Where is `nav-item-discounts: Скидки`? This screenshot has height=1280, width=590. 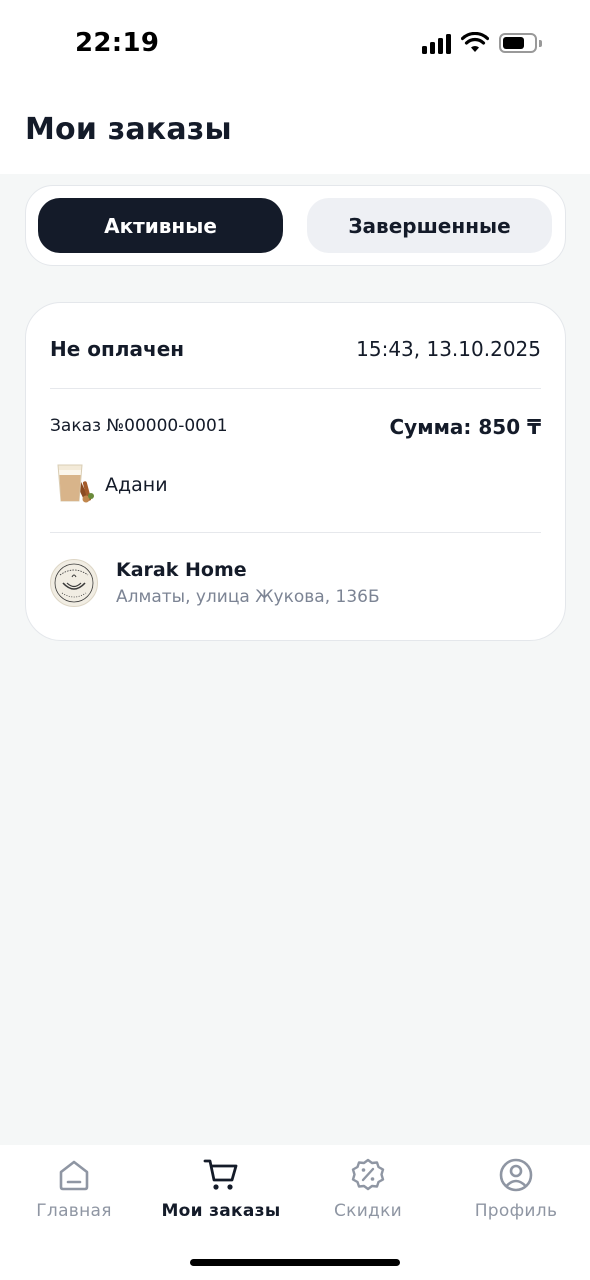 nav-item-discounts: Скидки is located at coordinates (368, 1189).